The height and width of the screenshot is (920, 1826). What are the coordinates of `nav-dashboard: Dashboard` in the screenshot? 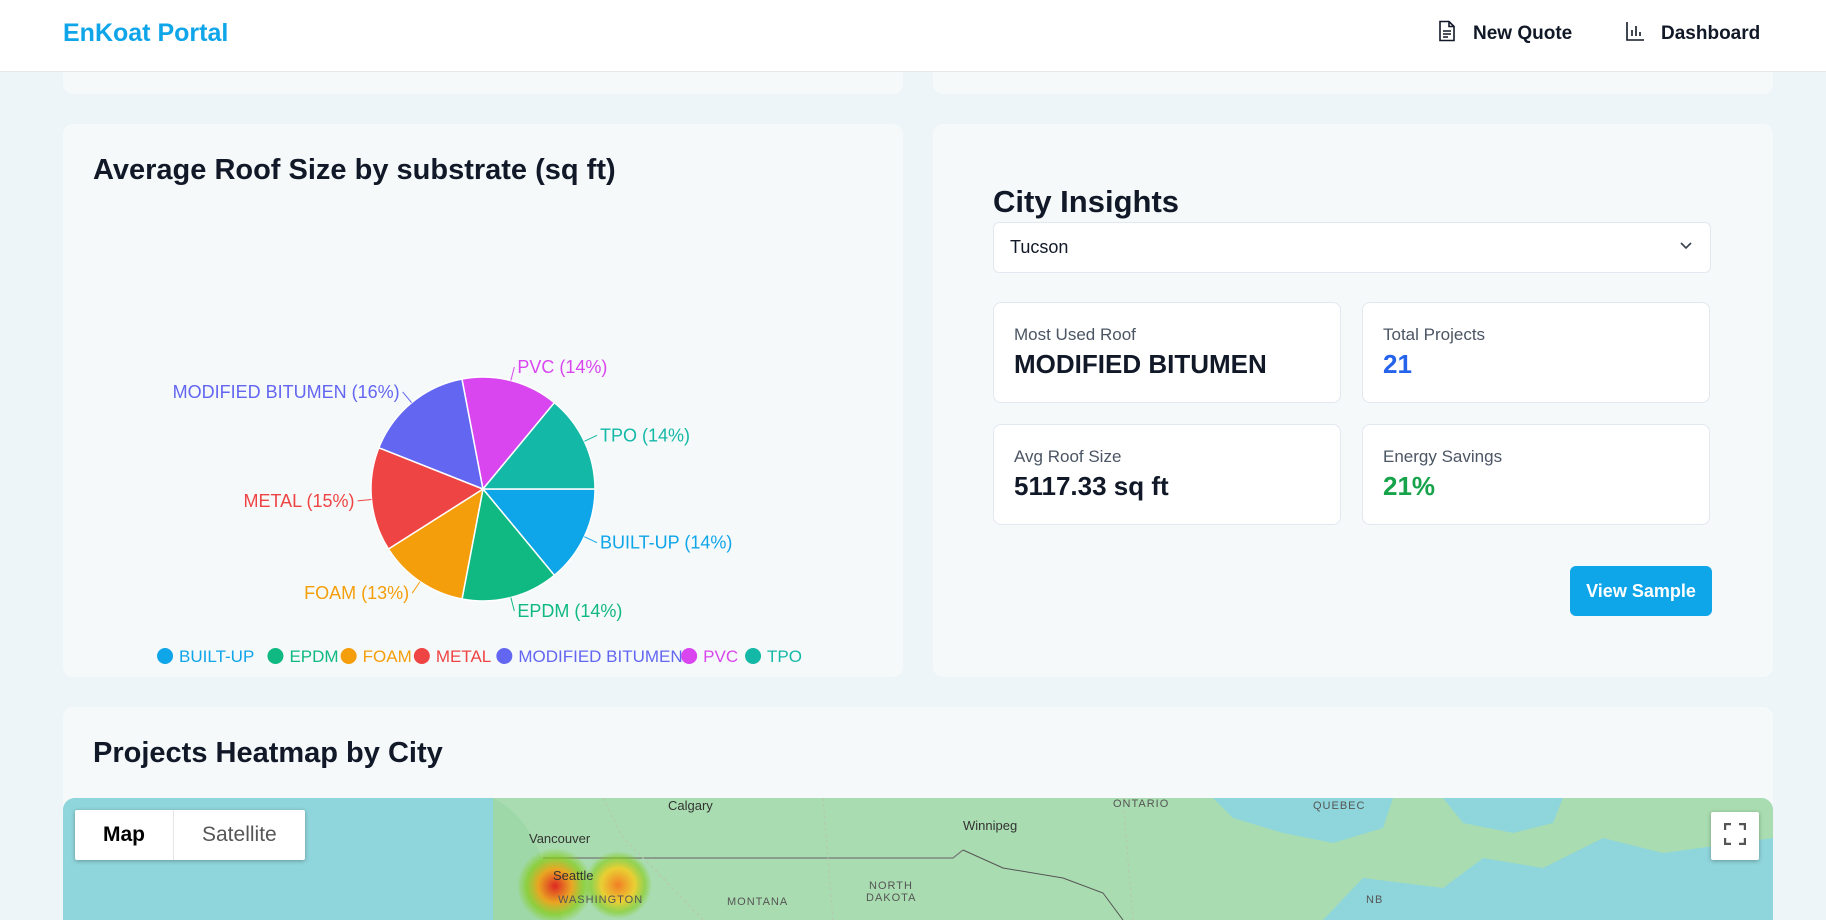 It's located at (1692, 34).